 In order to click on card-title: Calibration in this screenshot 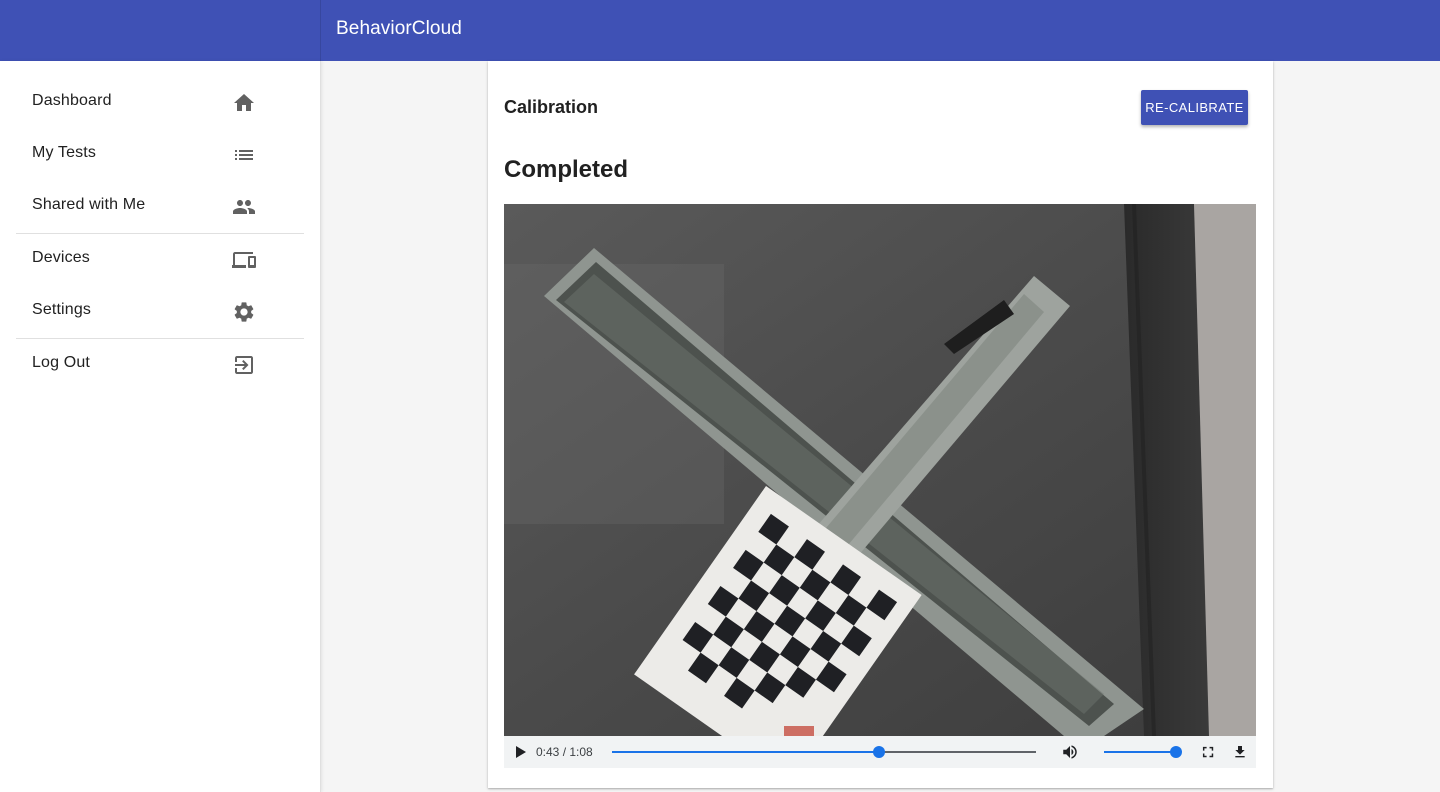, I will do `click(551, 107)`.